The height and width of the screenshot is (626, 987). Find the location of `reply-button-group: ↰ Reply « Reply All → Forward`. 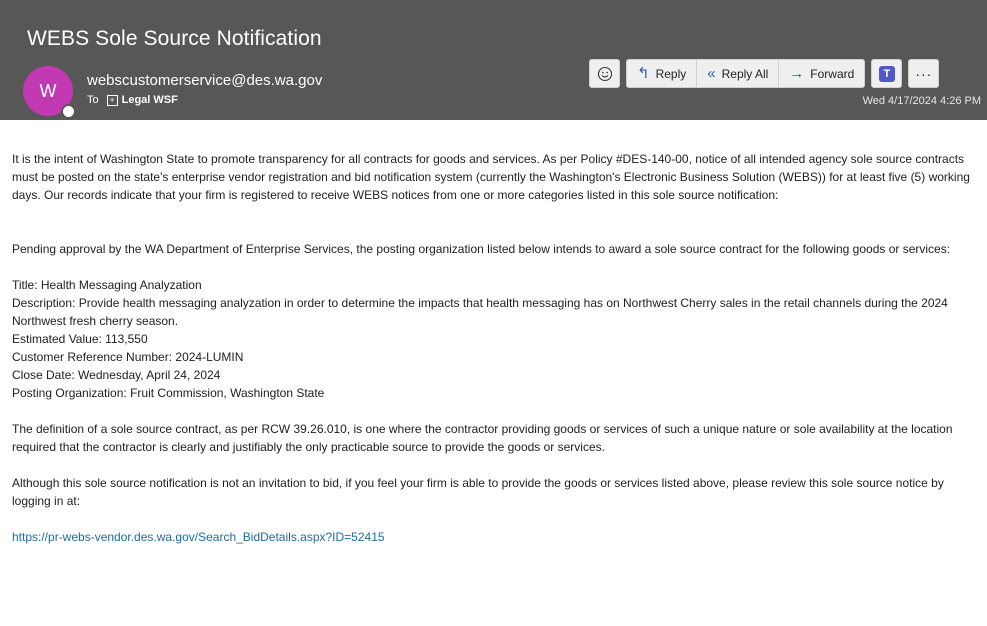

reply-button-group: ↰ Reply « Reply All → Forward is located at coordinates (746, 73).